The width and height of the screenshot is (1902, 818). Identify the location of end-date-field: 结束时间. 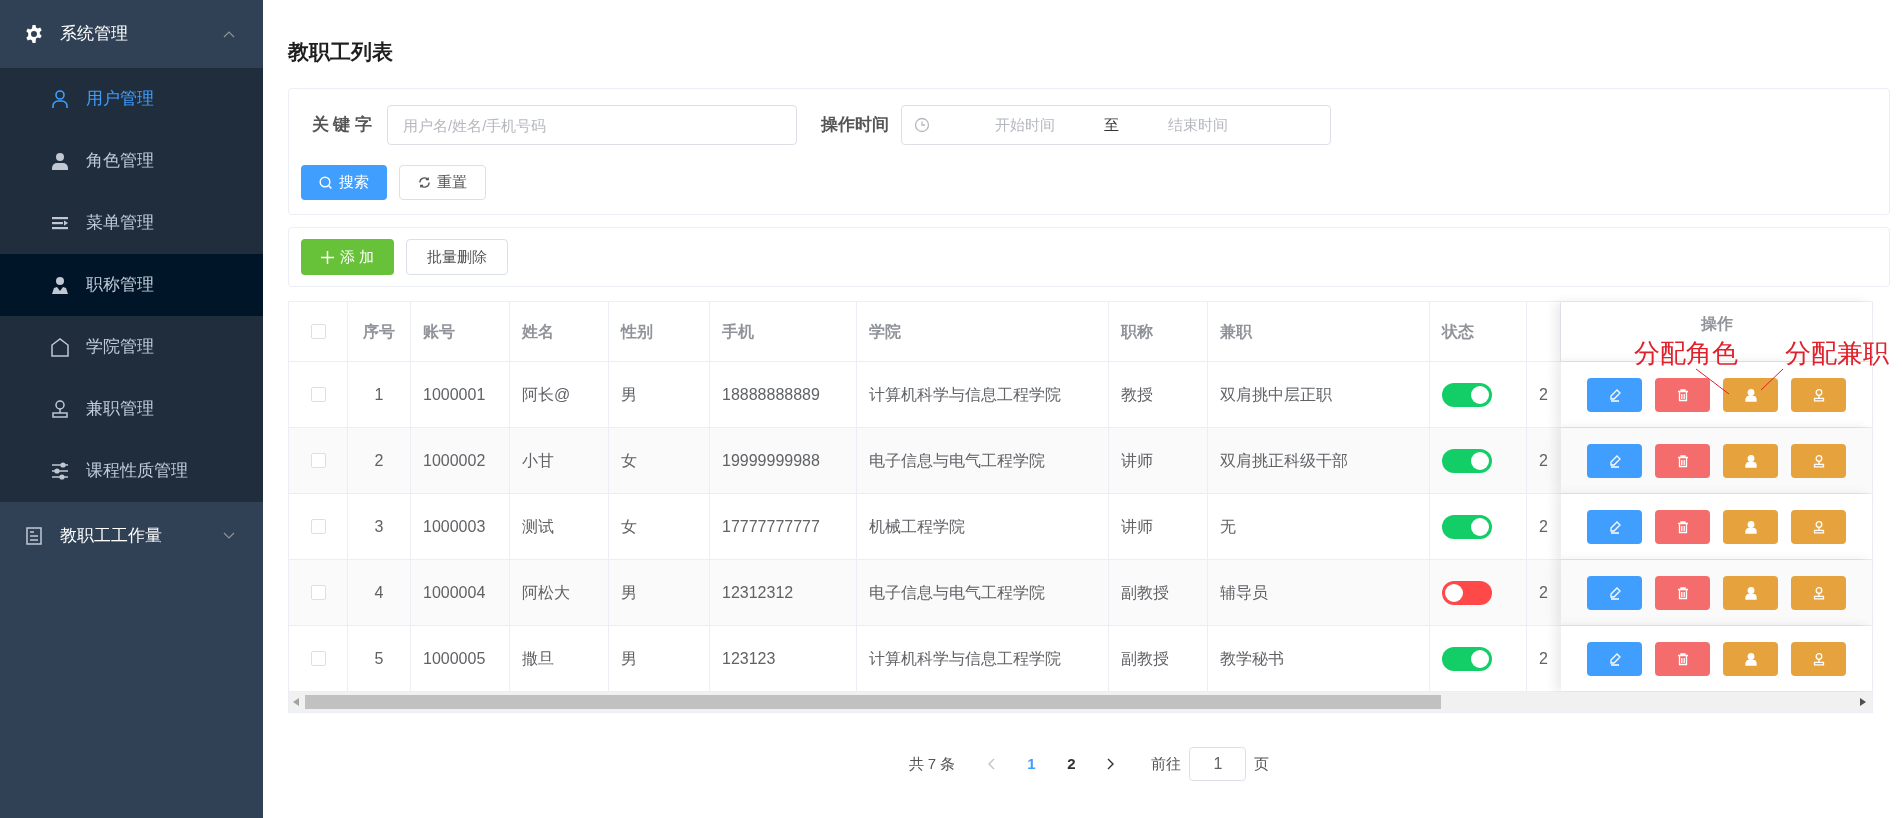
(1198, 125).